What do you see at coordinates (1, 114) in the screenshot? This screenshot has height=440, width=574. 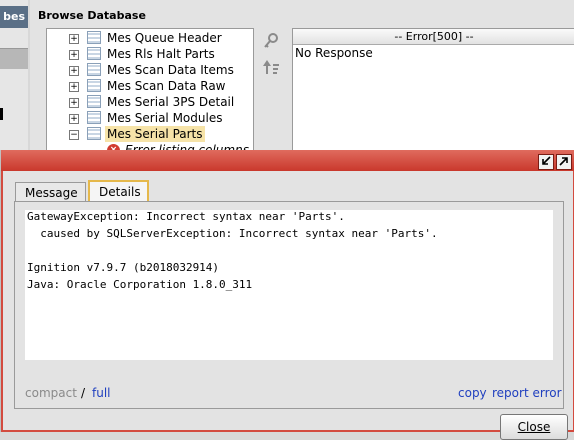 I see `left-panel-marker` at bounding box center [1, 114].